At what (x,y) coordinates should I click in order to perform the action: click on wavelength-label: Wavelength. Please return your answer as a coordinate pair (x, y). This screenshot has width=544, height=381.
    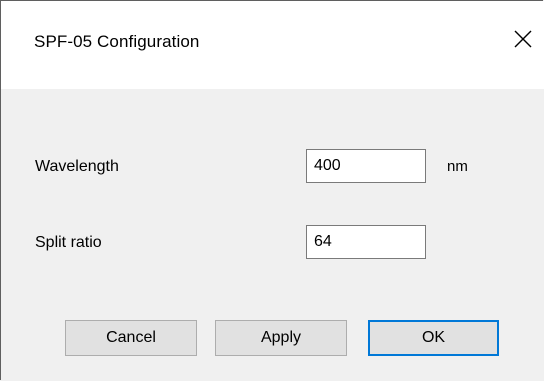
    Looking at the image, I should click on (77, 166).